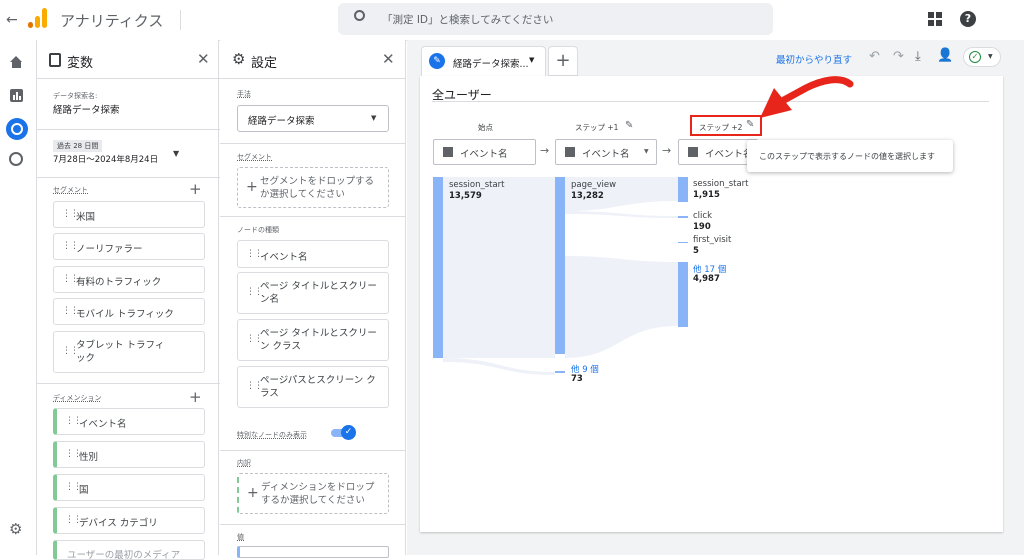 This screenshot has width=1024, height=560. I want to click on status-dropdown-icon: ▼, so click(990, 56).